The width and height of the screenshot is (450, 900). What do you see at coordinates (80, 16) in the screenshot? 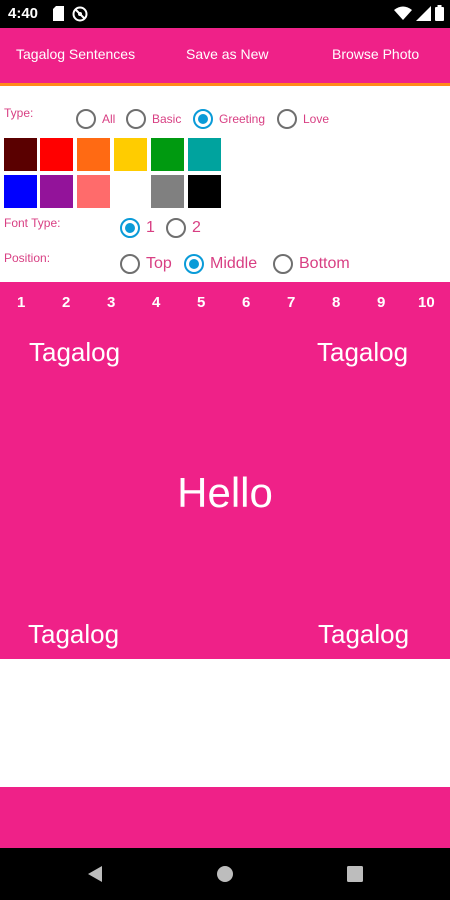
I see `do-not-disturb-icon` at bounding box center [80, 16].